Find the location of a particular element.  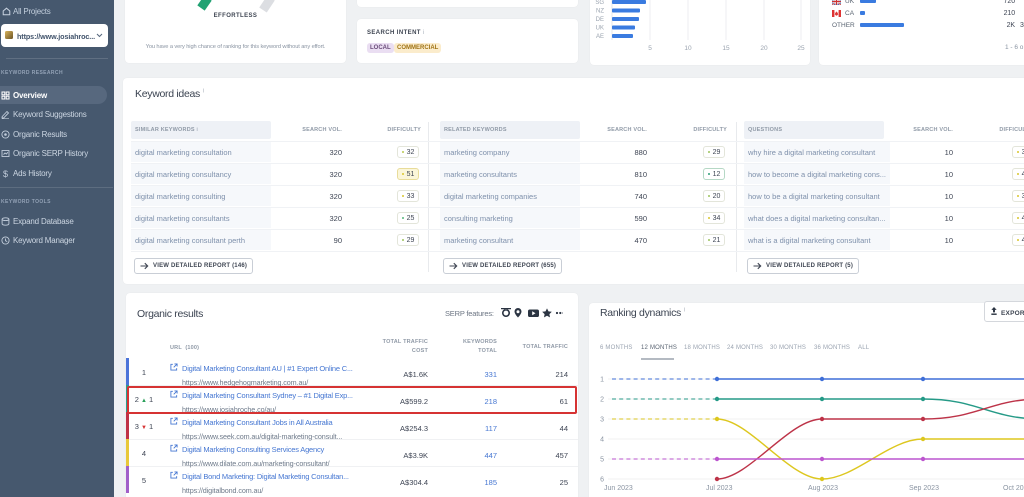

svg-text: Sep 2023 is located at coordinates (924, 488).